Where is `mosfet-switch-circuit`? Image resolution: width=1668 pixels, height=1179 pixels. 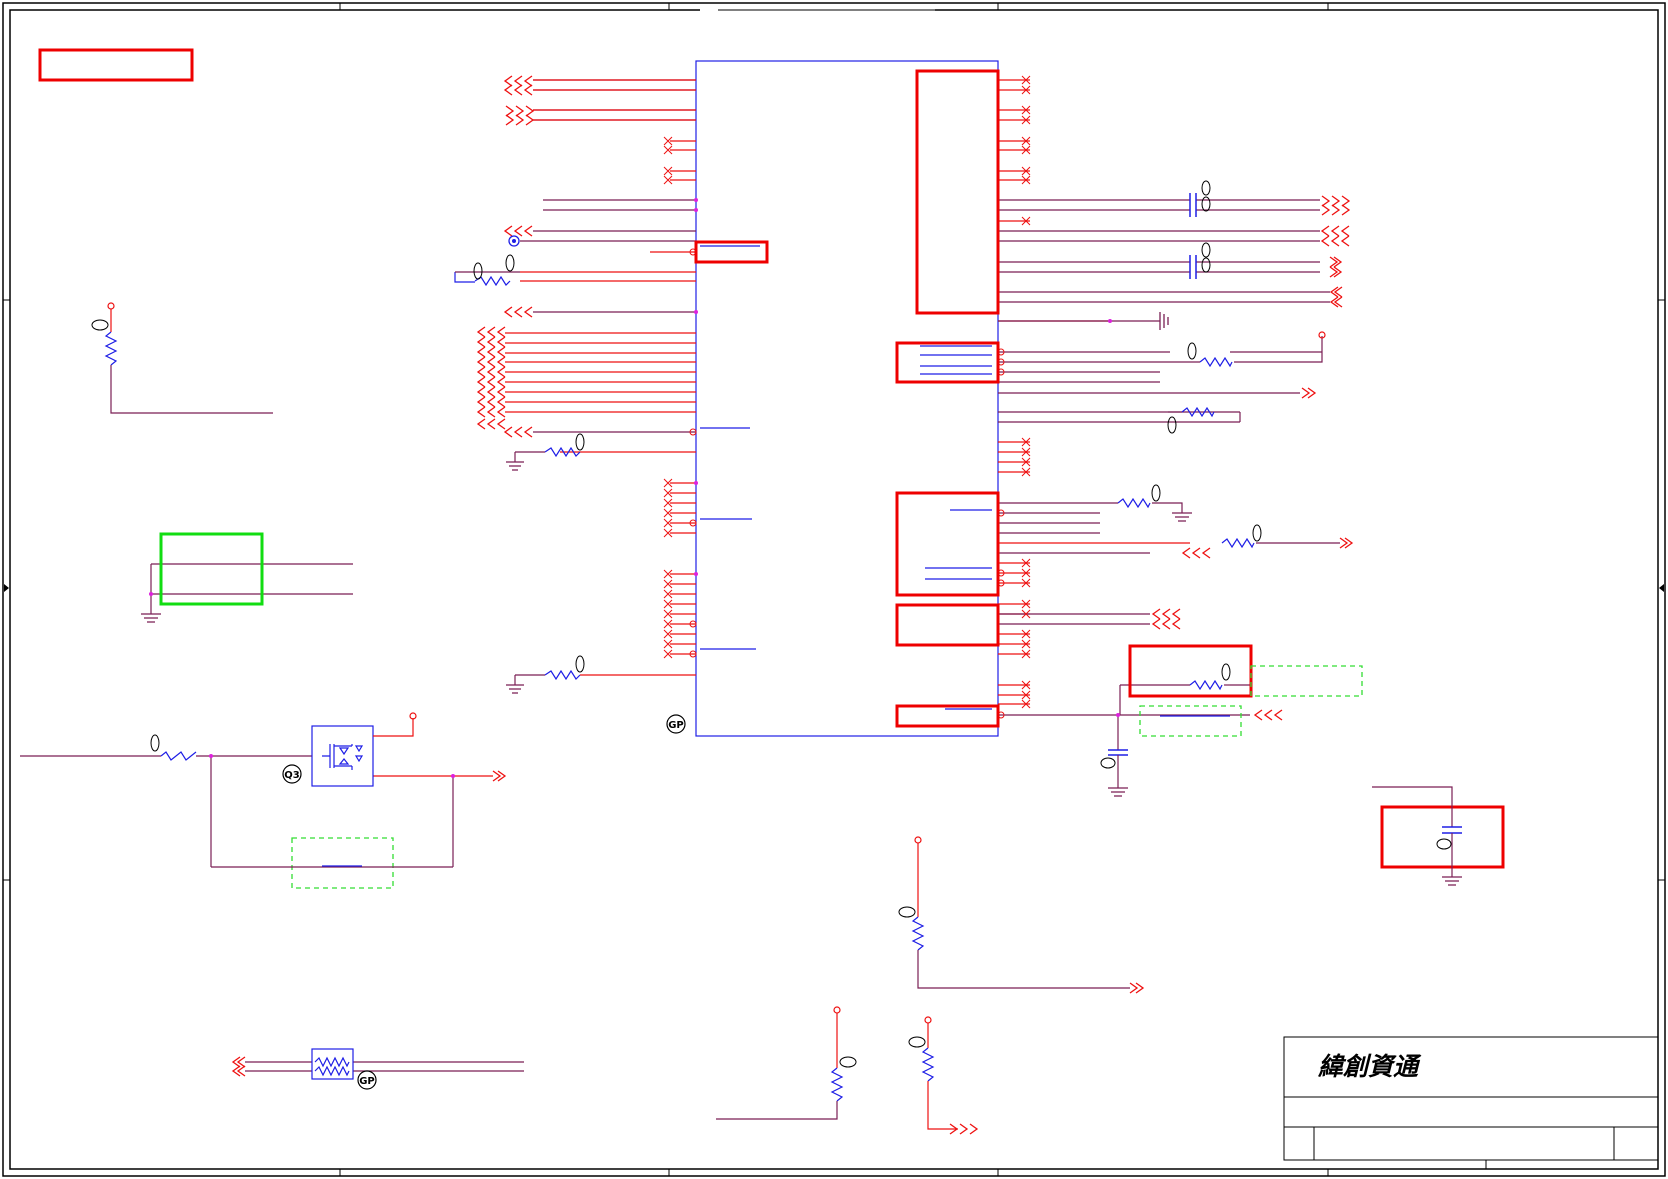
mosfet-switch-circuit is located at coordinates (263, 790).